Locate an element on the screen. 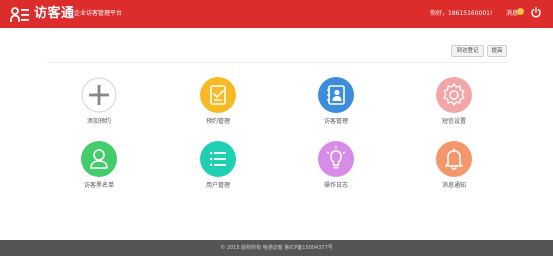 This screenshot has width=553, height=256. bell-icon is located at coordinates (454, 159).